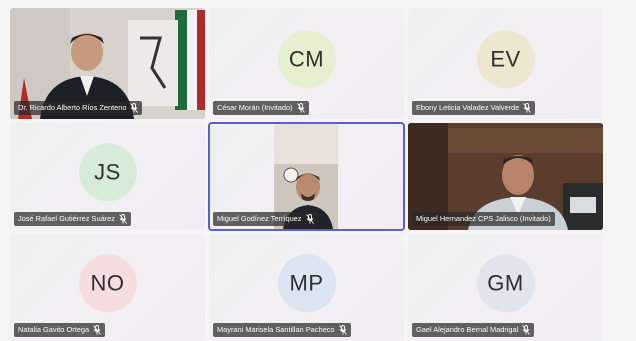  I want to click on participant-avatar: JS, so click(107, 171).